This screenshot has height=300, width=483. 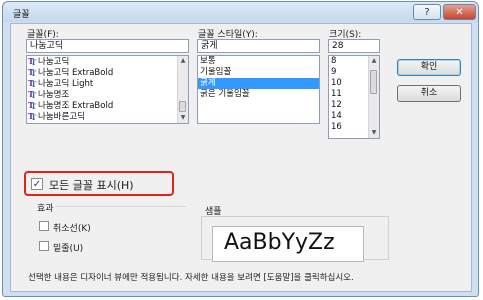 What do you see at coordinates (258, 72) in the screenshot?
I see `list-item: 기울임꼴` at bounding box center [258, 72].